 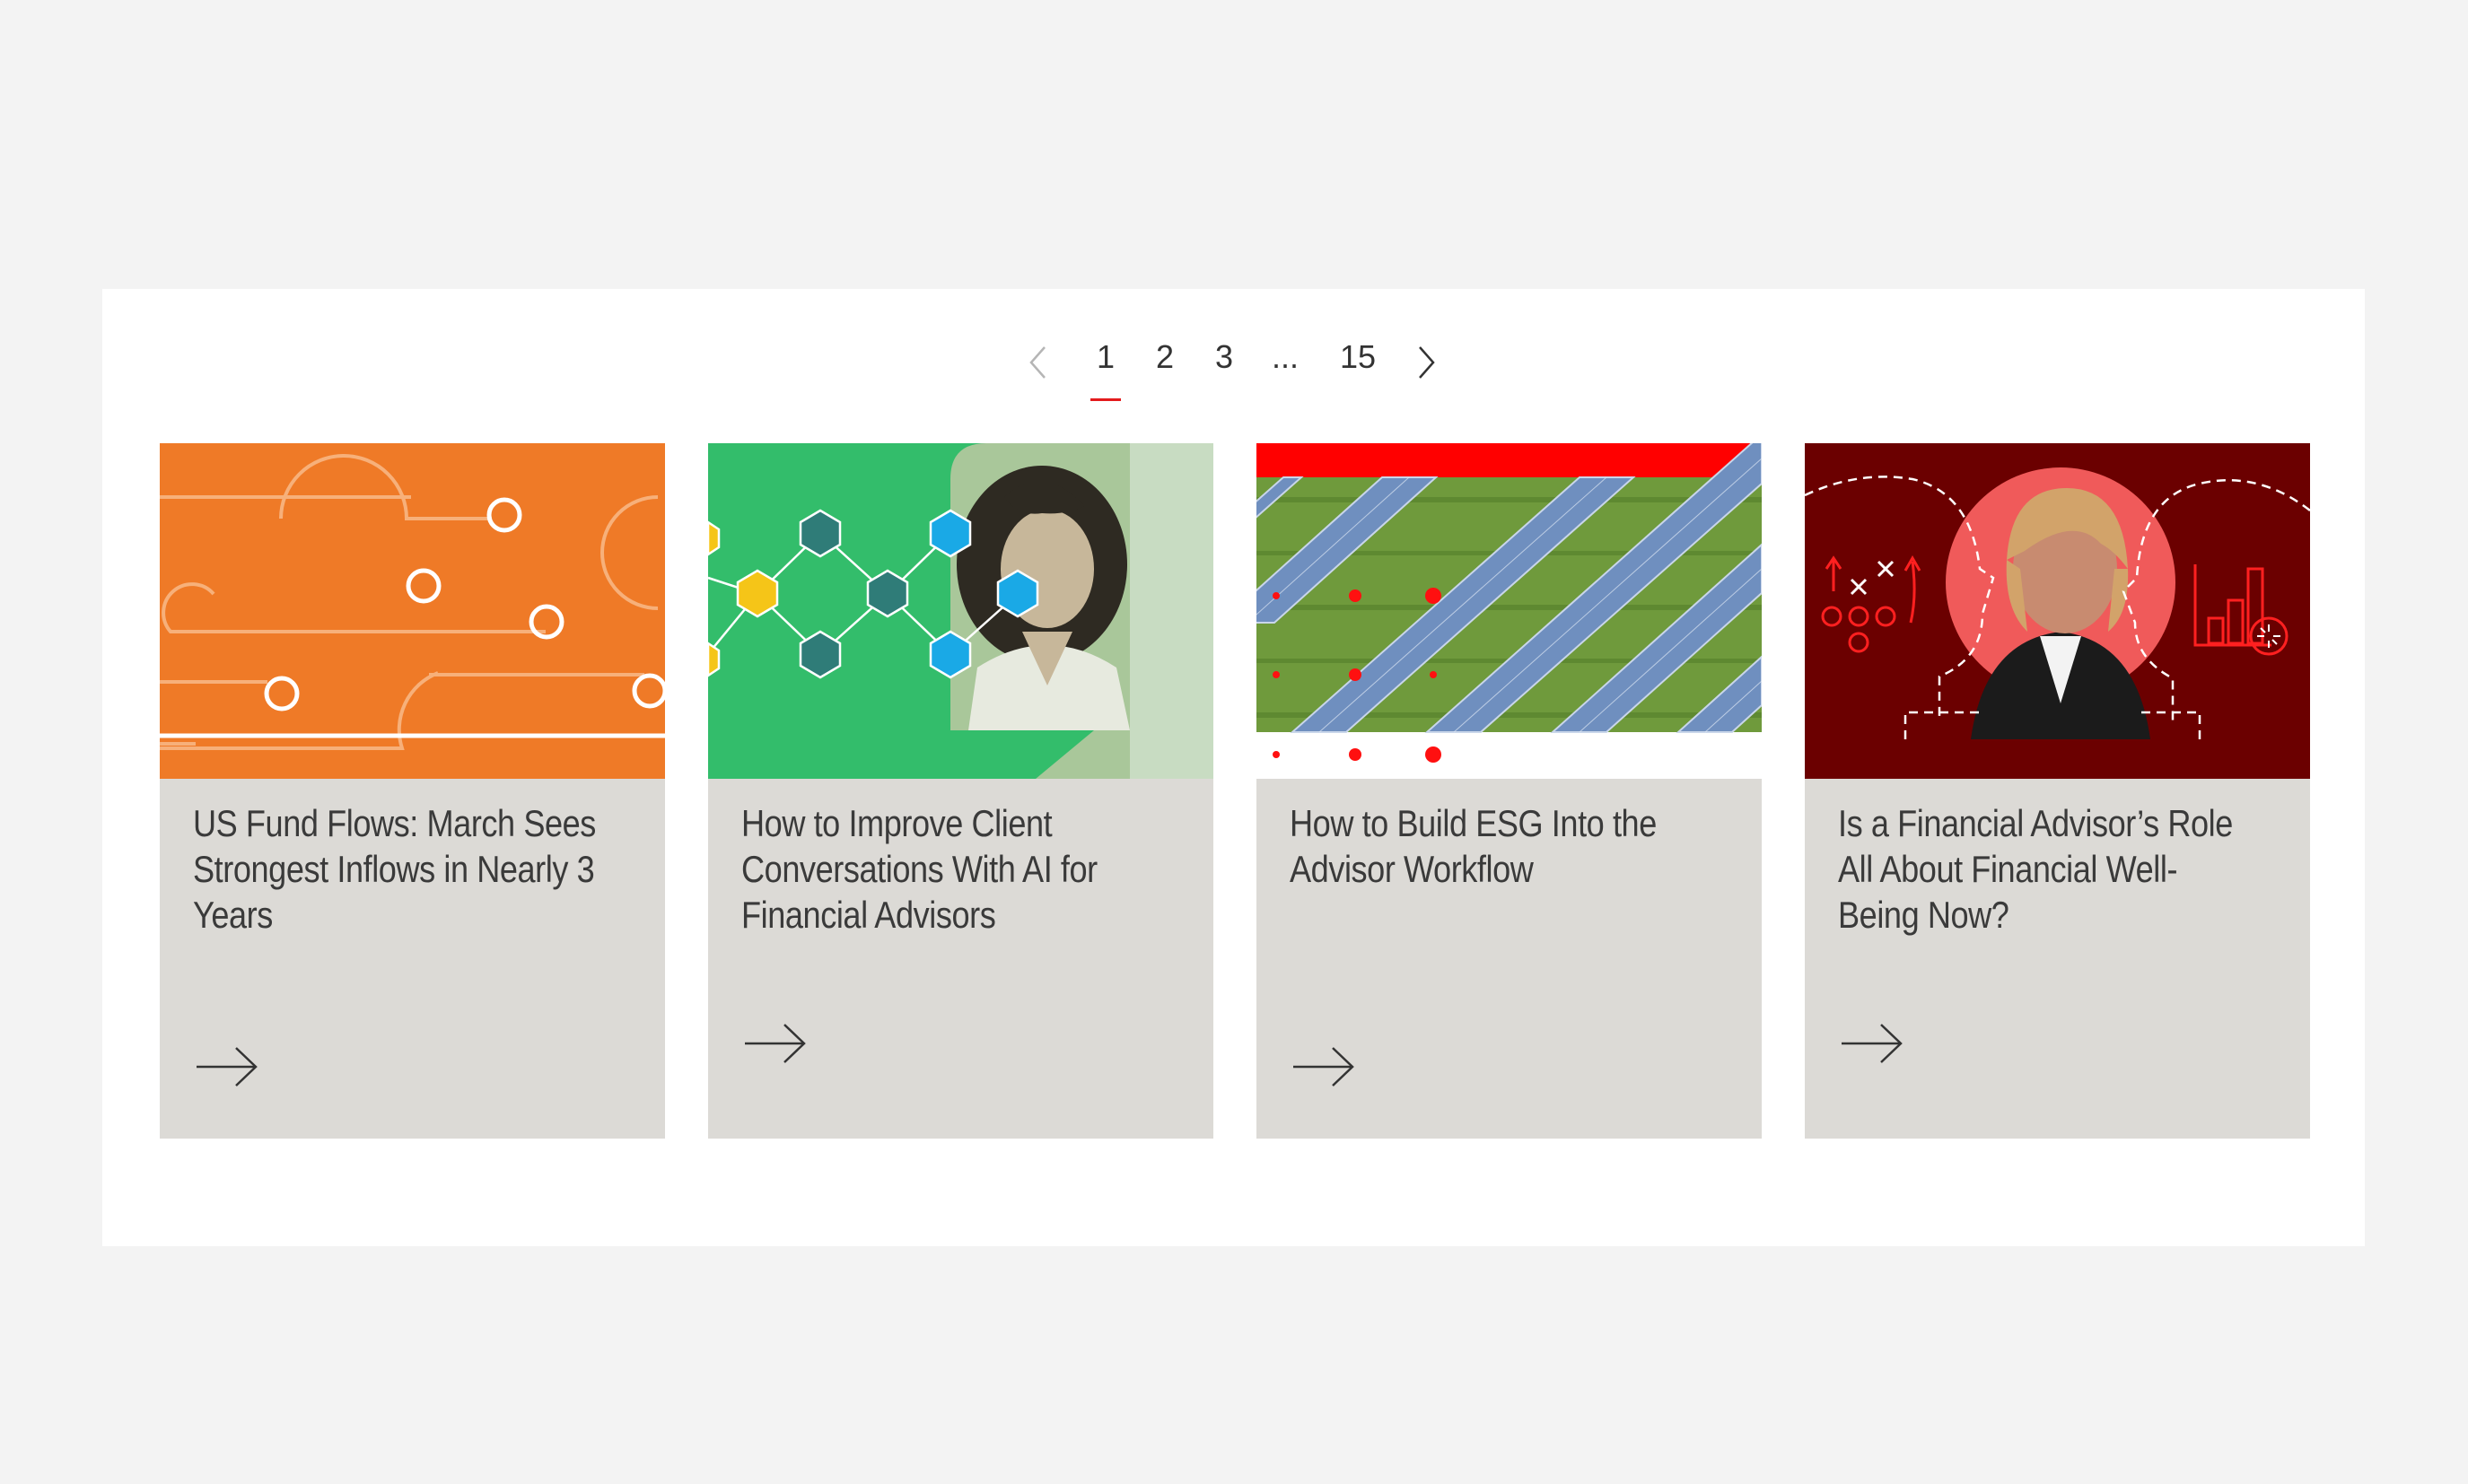 I want to click on article-image-advisor-role, so click(x=2058, y=611).